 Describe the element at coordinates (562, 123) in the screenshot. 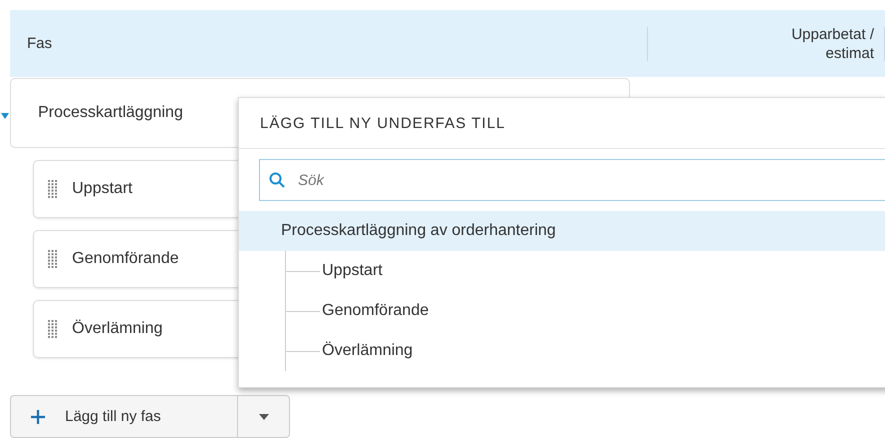

I see `popup-title: LÄGG TILL NY UNDERFAS TILL` at that location.